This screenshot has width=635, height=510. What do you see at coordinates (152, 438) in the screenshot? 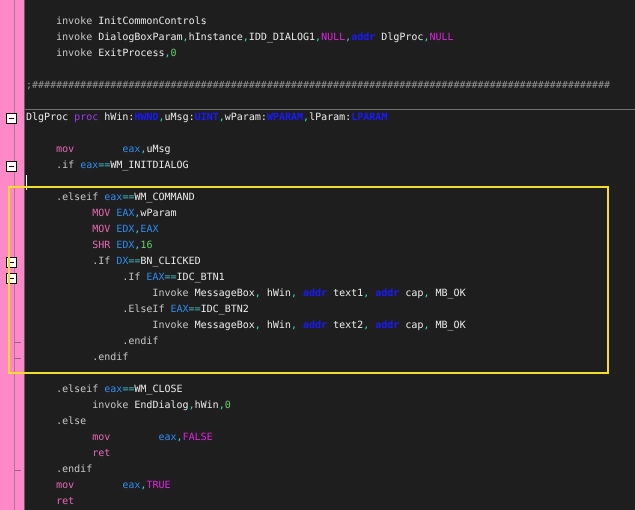
I see `code-line: mov eax,FALSE` at bounding box center [152, 438].